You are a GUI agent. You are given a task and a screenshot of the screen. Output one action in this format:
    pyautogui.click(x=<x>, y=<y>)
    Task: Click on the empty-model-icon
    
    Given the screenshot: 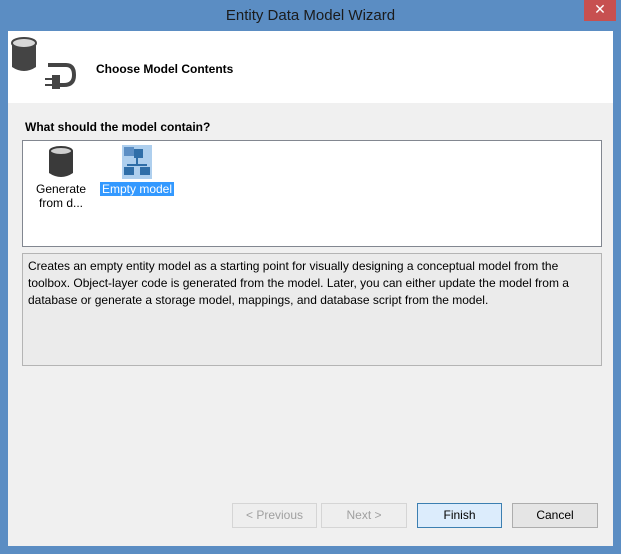 What is the action you would take?
    pyautogui.click(x=137, y=162)
    